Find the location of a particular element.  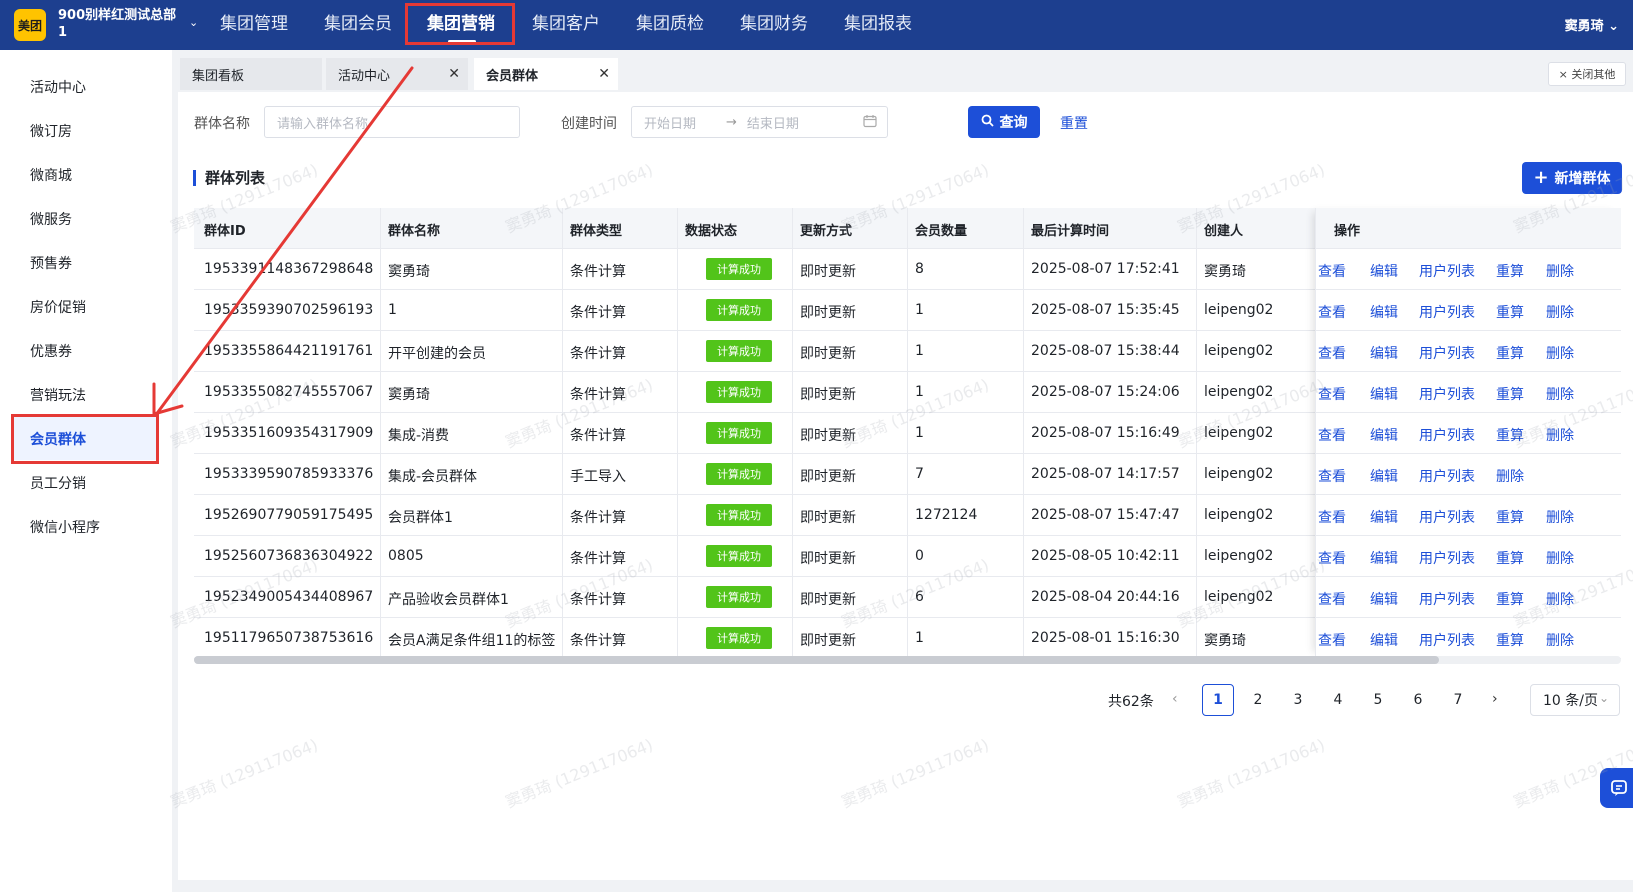

nav-group-customers: 集团客户 is located at coordinates (566, 24).